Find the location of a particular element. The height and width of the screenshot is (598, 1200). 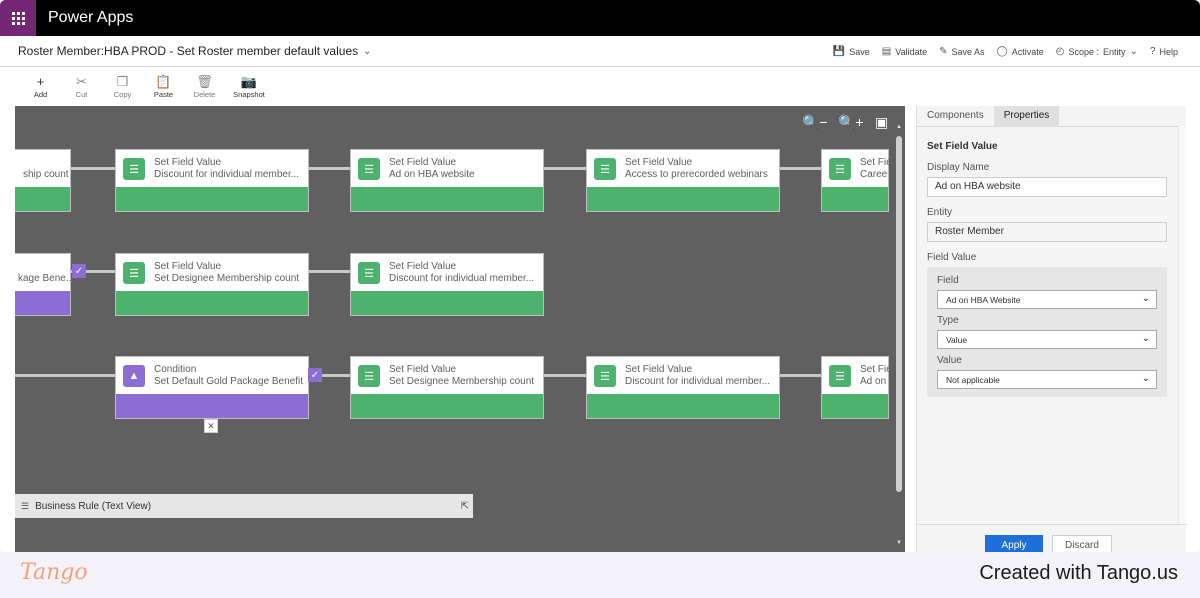

text-view-panel: ☰ Business Rule (Text View) ⇱ is located at coordinates (244, 506).